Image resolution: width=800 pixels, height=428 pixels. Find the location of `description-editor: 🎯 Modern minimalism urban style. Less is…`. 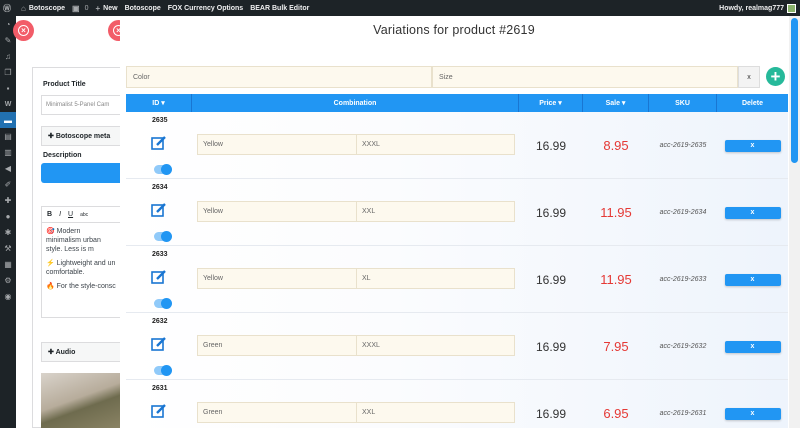

description-editor: 🎯 Modern minimalism urban style. Less is… is located at coordinates (81, 270).